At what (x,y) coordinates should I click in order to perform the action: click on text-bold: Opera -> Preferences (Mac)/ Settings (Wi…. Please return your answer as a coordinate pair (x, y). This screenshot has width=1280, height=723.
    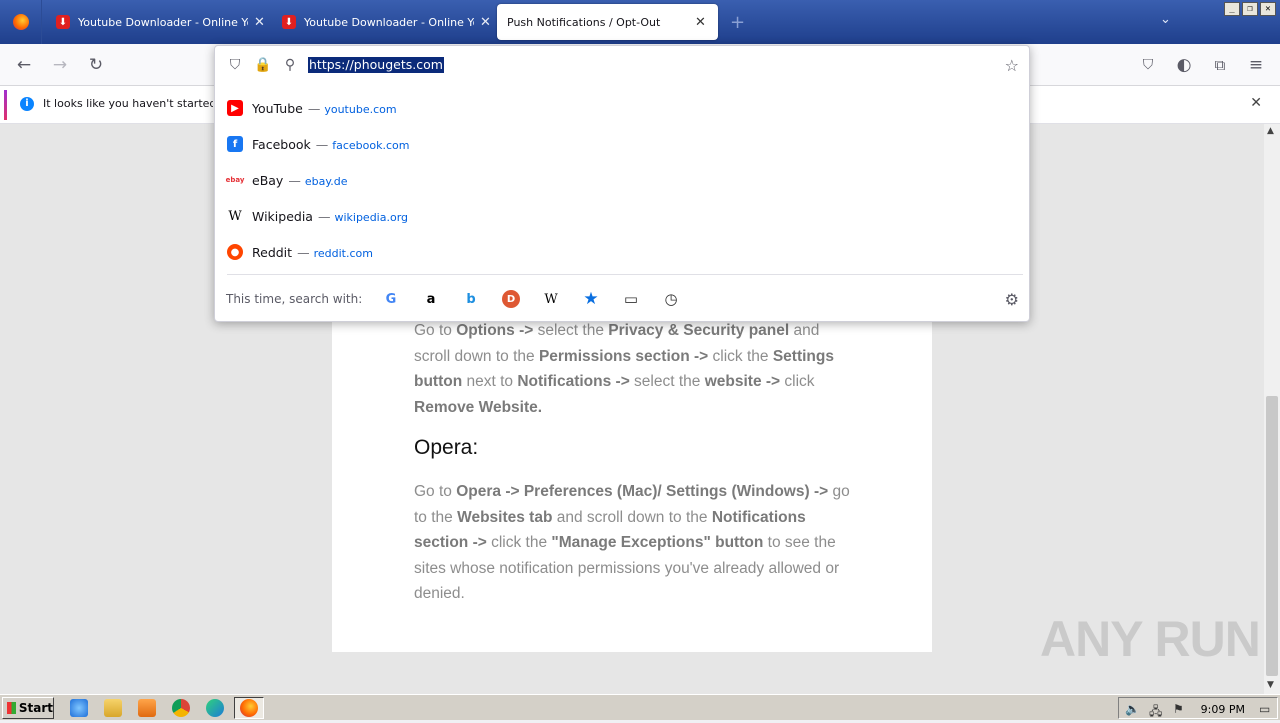
    Looking at the image, I should click on (642, 491).